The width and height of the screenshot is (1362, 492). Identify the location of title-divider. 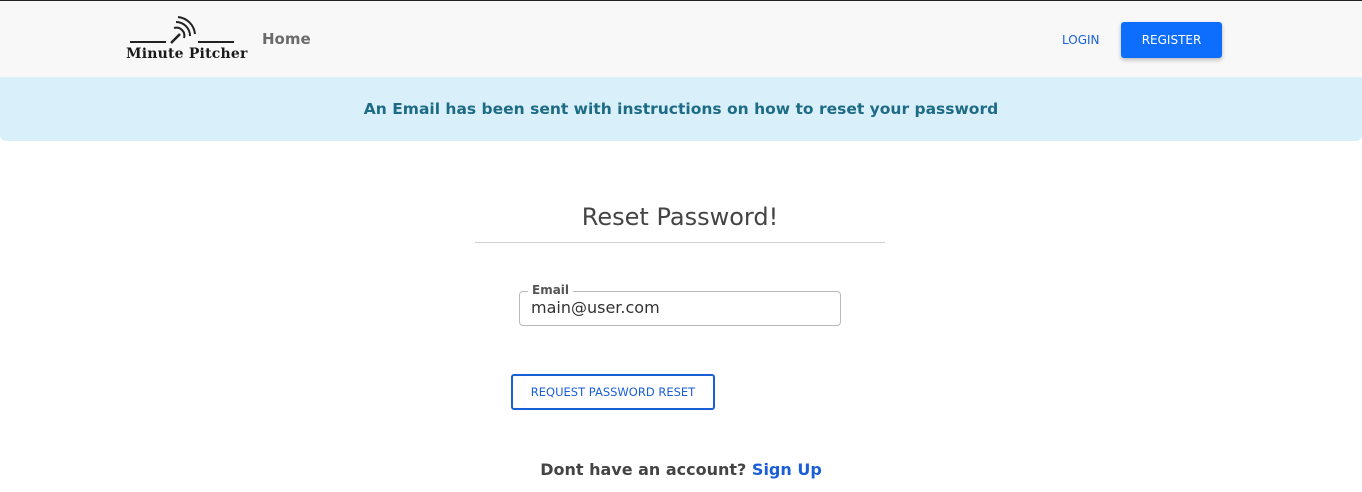
(680, 242).